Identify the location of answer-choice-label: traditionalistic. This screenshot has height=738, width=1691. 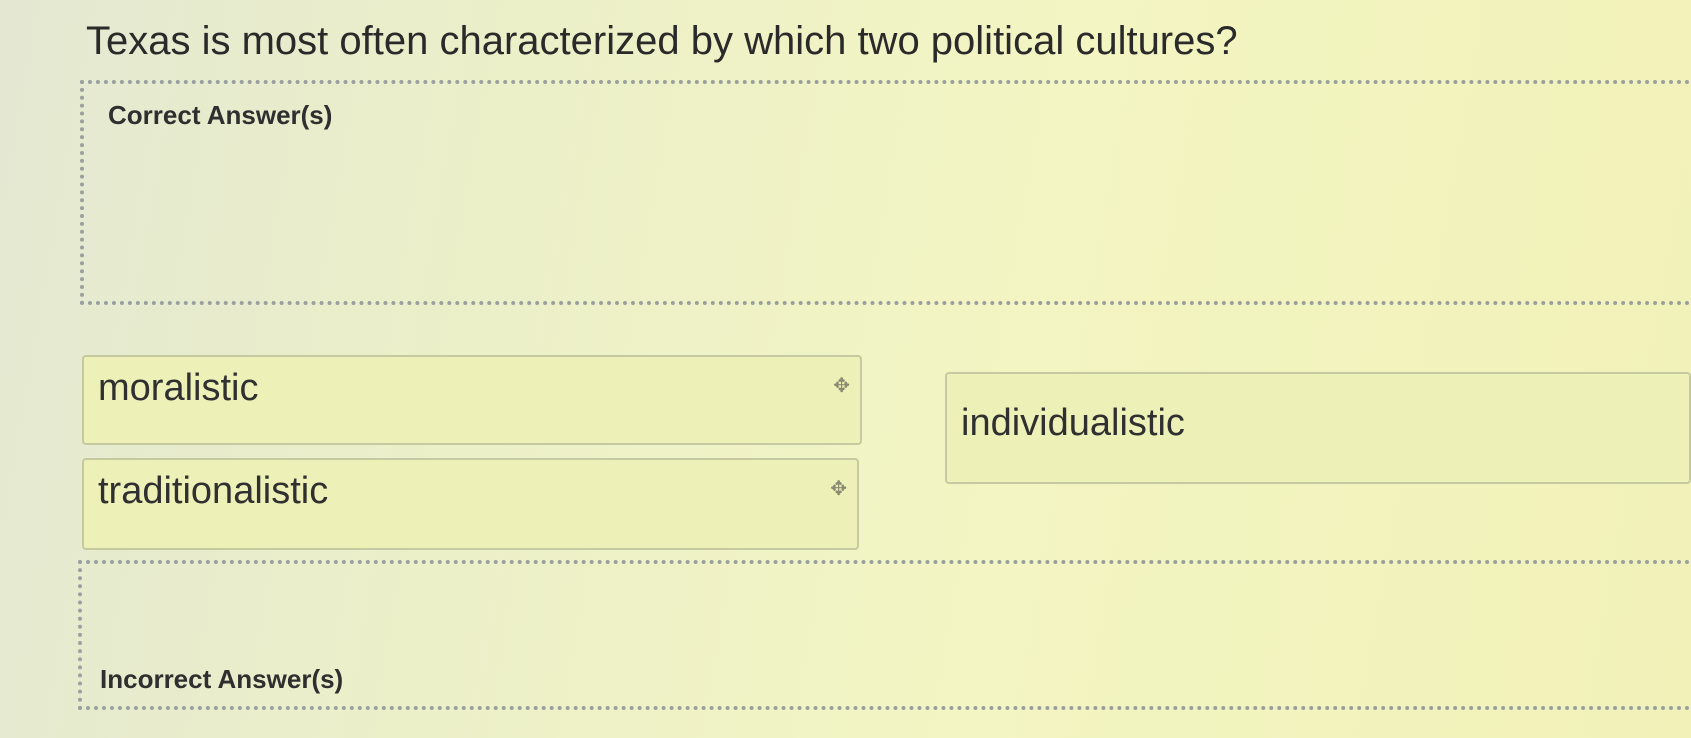
(213, 491).